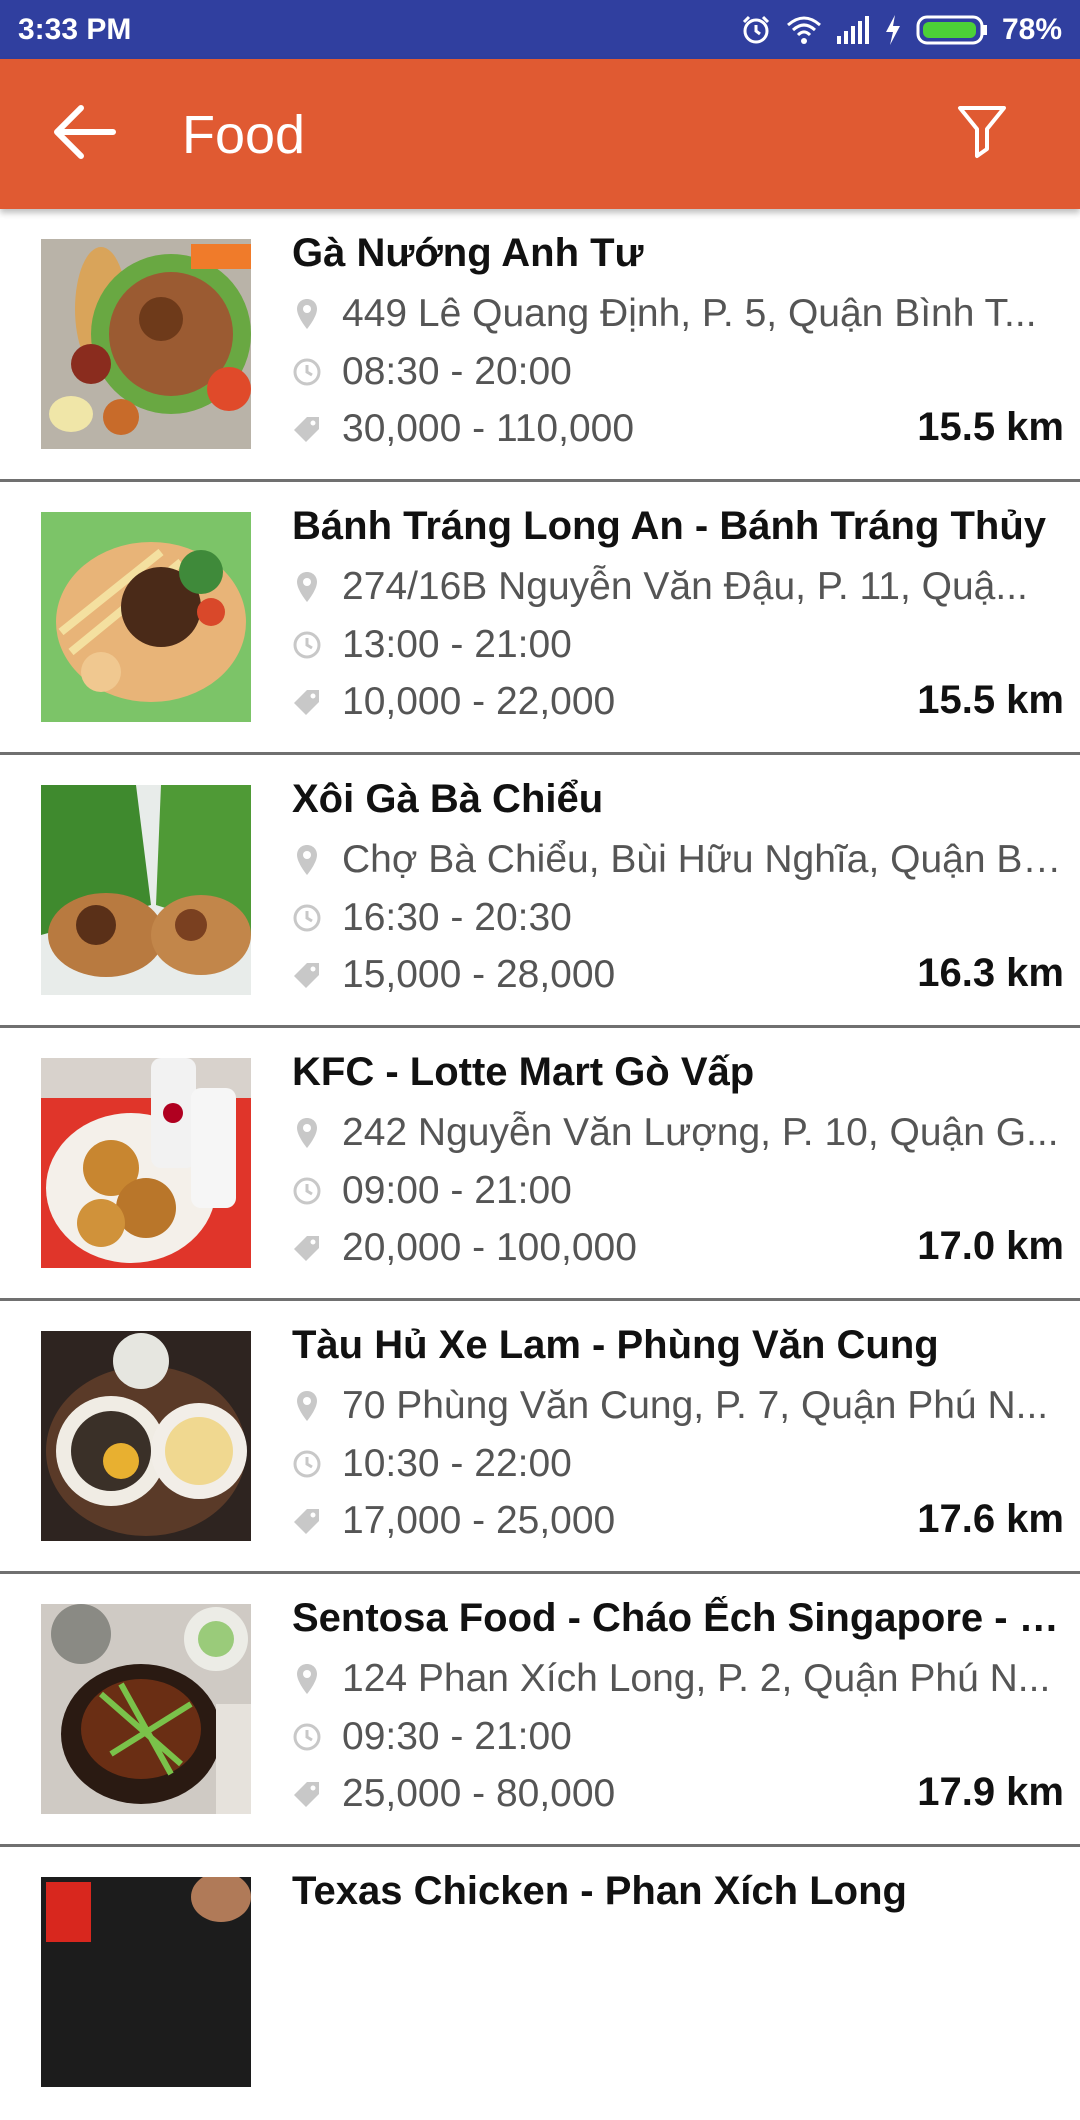  I want to click on distance: 17.0 km, so click(990, 1246).